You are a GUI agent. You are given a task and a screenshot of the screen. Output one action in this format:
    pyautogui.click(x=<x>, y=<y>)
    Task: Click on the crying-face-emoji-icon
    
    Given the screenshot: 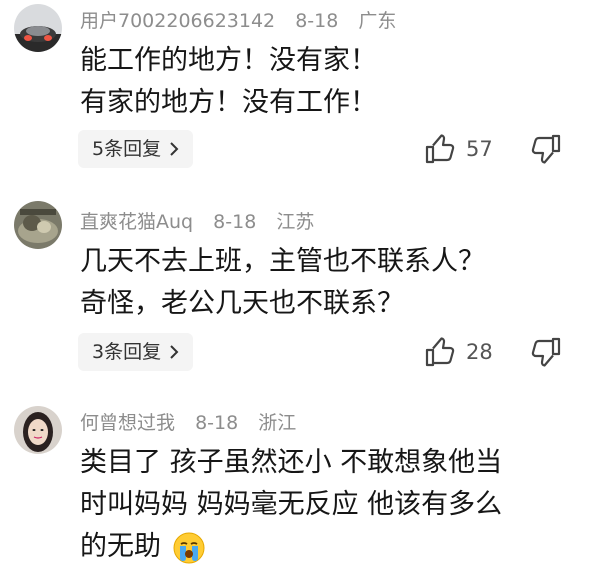 What is the action you would take?
    pyautogui.click(x=189, y=547)
    